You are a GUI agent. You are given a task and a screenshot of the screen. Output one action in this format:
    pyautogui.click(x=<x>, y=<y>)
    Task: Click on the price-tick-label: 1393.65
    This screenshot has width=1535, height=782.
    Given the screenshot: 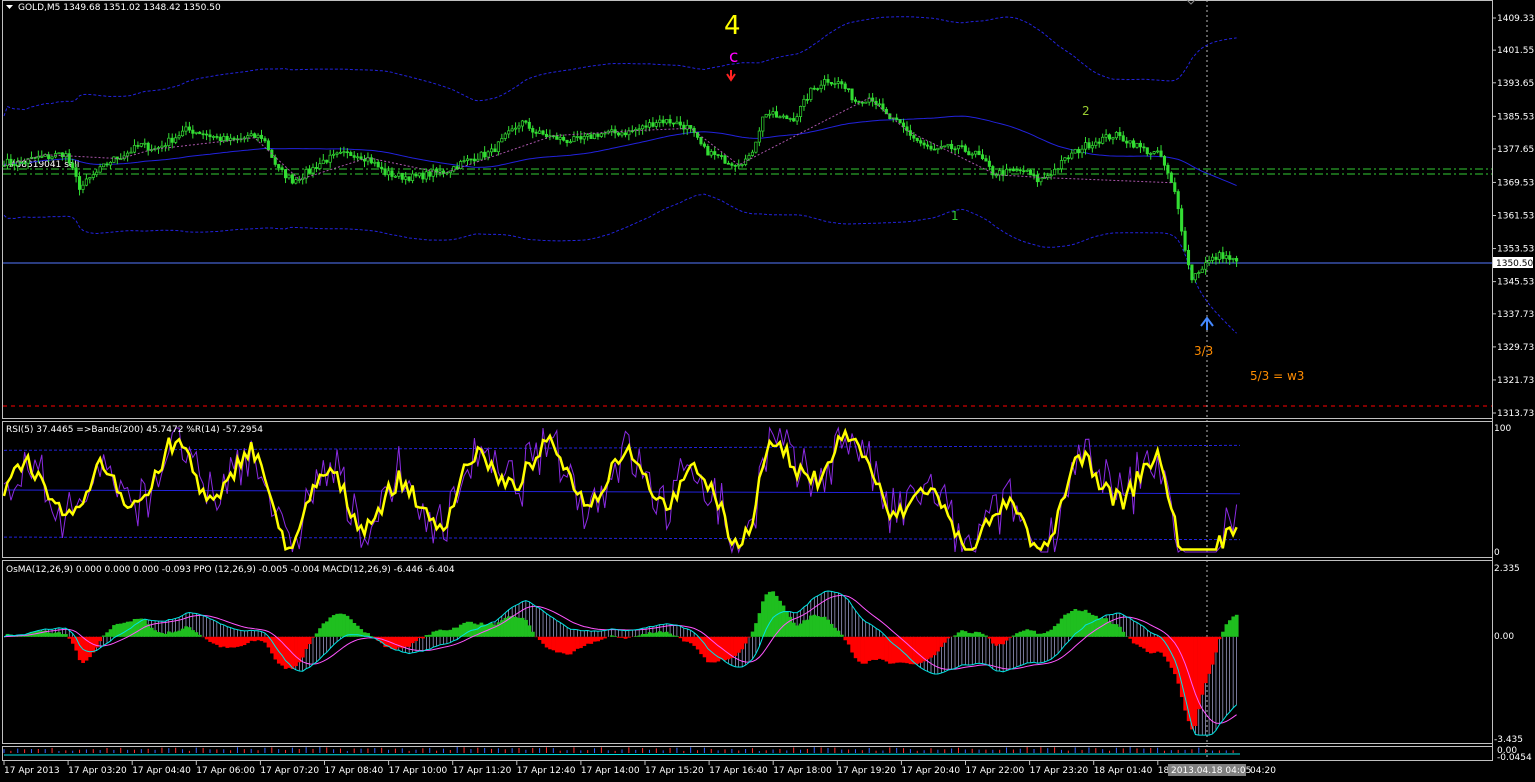 What is the action you would take?
    pyautogui.click(x=1515, y=84)
    